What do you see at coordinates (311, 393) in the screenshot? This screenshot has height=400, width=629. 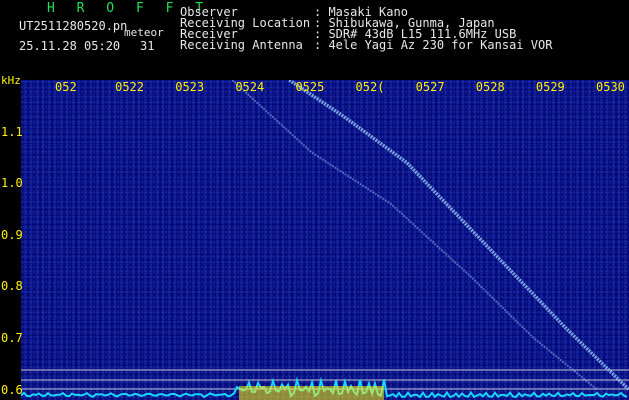 I see `noise-burst` at bounding box center [311, 393].